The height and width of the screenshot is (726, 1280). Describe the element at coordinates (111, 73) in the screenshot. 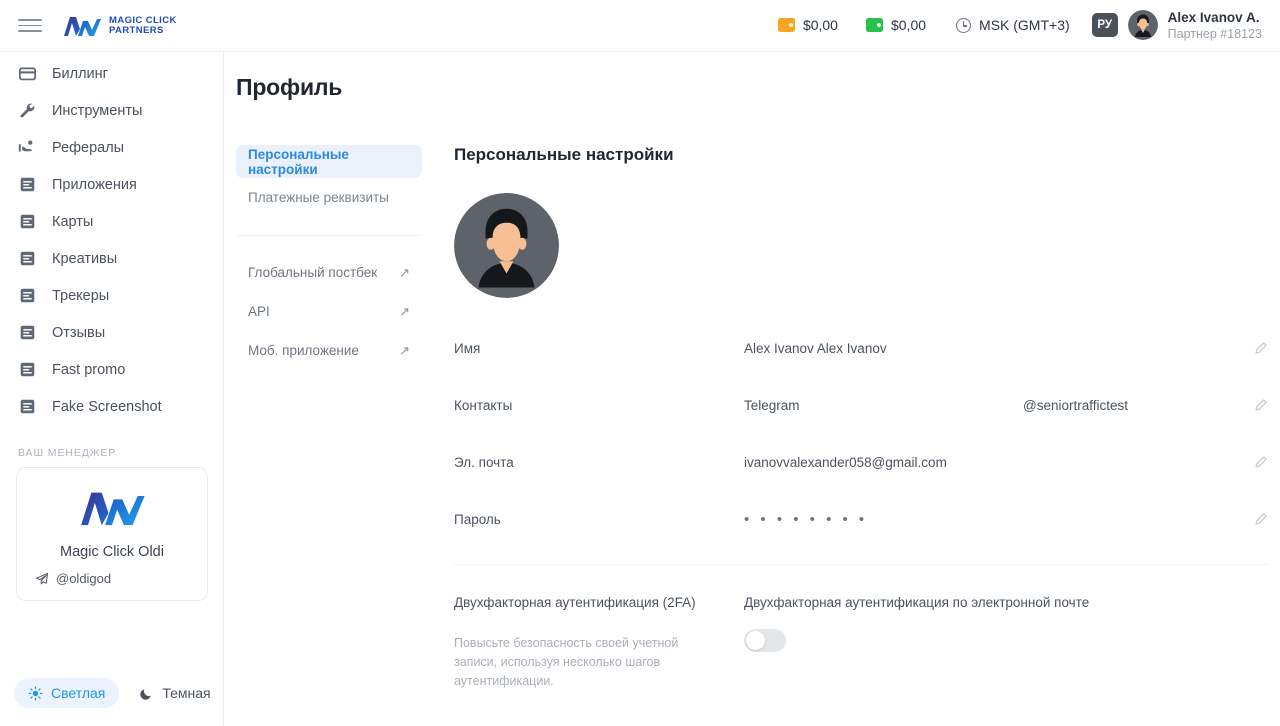

I see `sidebar-item-billing: Биллинг` at that location.